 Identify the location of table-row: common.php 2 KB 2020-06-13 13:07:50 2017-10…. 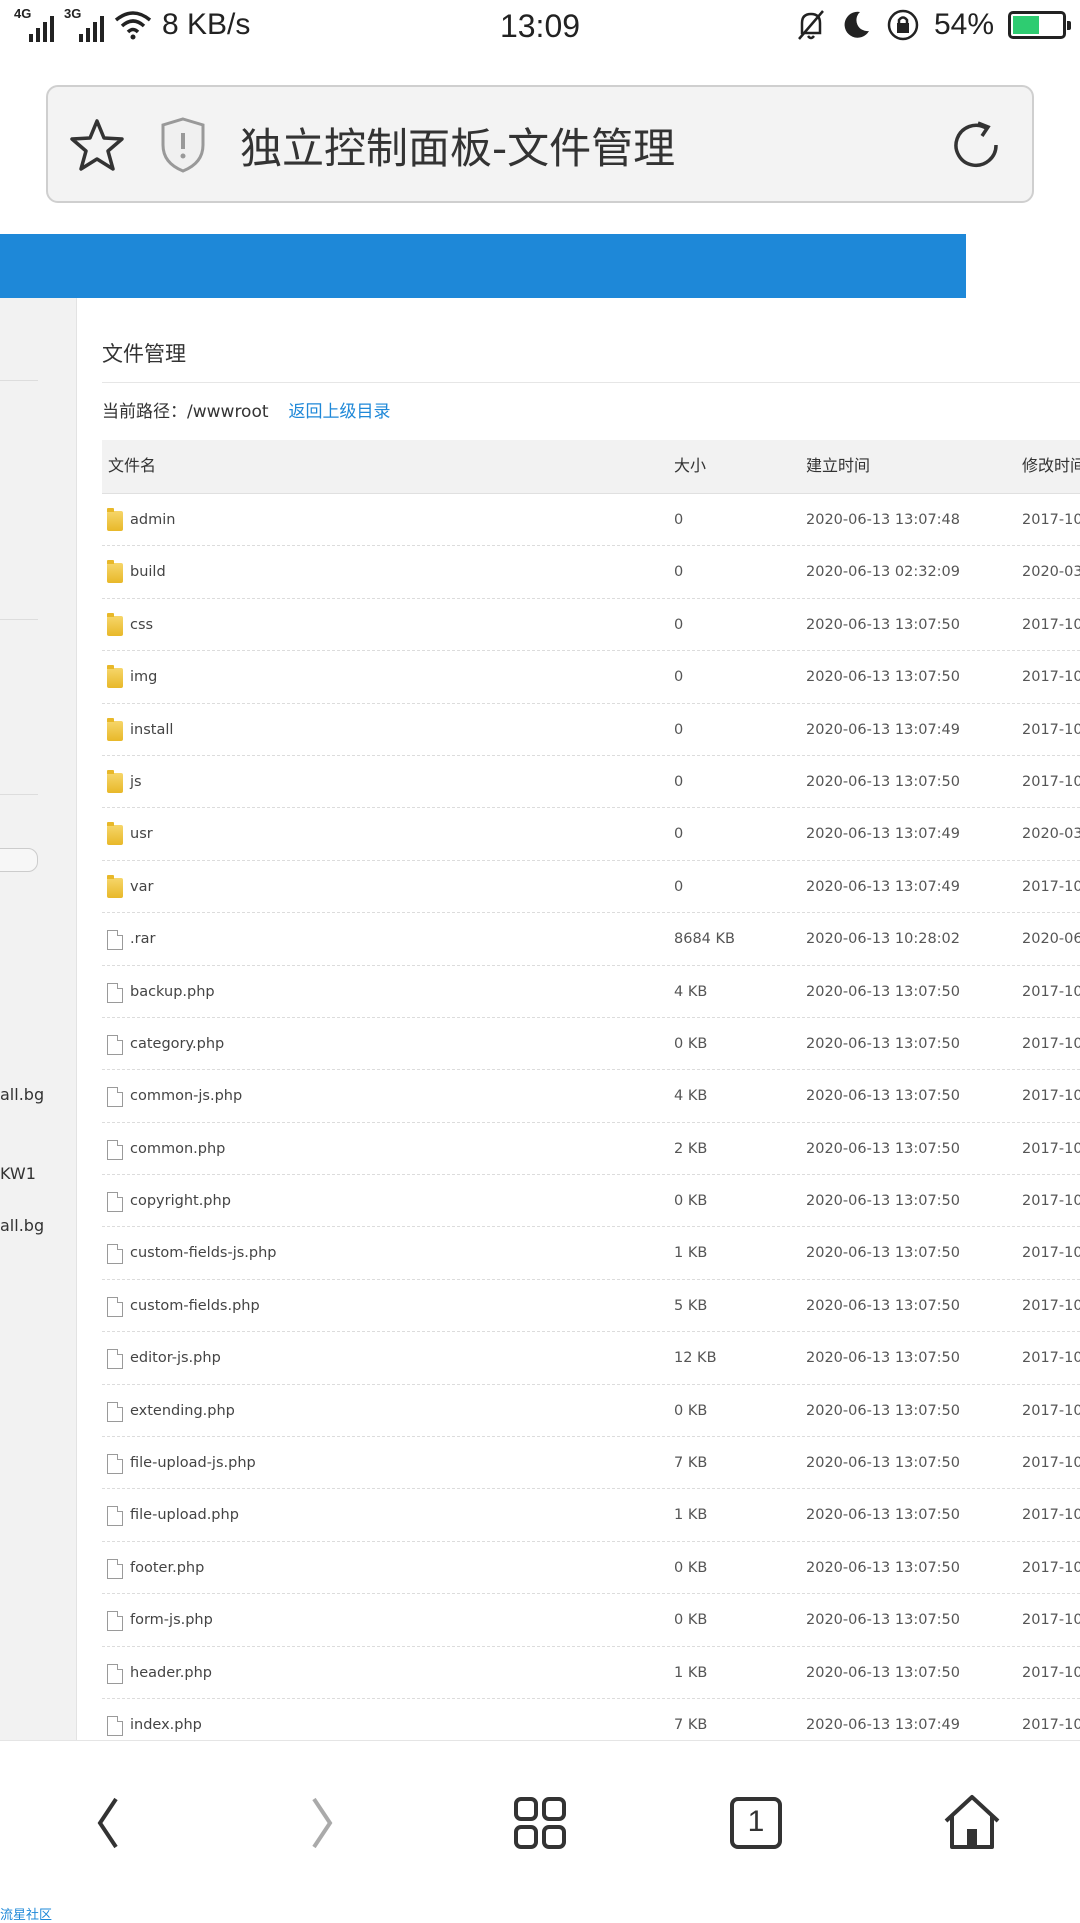
(591, 1149).